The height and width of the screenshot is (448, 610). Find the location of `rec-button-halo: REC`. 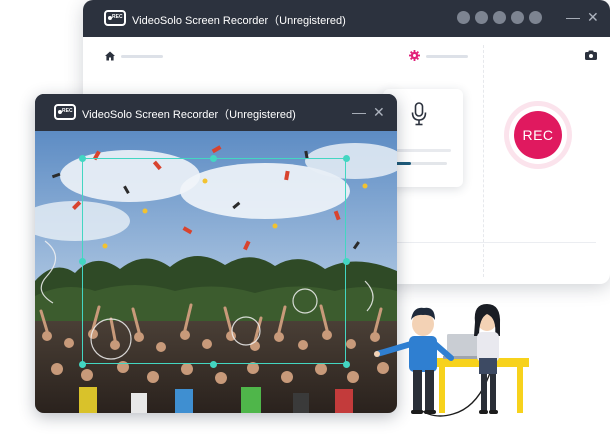

rec-button-halo: REC is located at coordinates (538, 135).